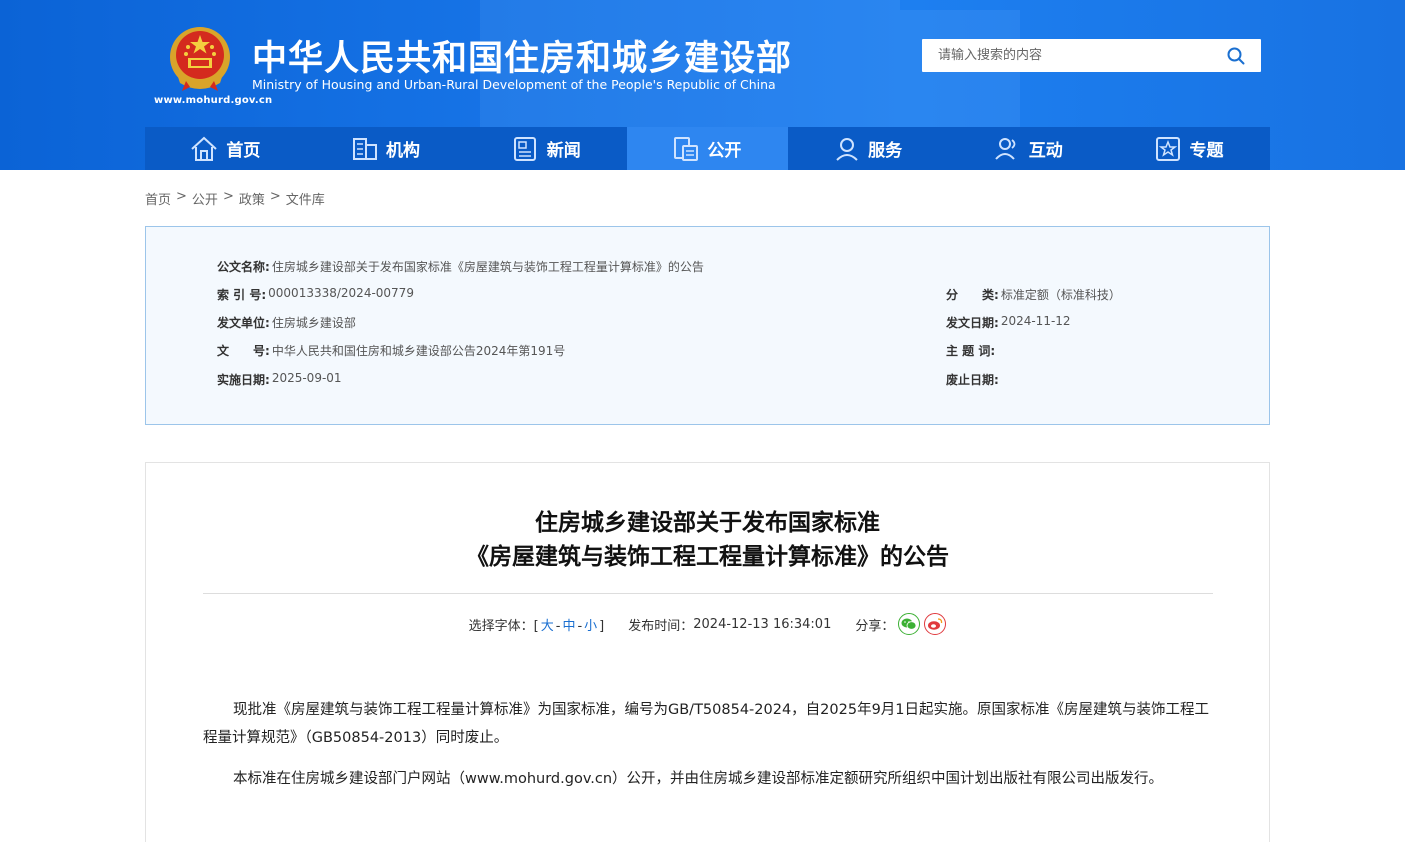 The image size is (1405, 842). What do you see at coordinates (305, 198) in the screenshot?
I see `breadcrumb-library: 文件库` at bounding box center [305, 198].